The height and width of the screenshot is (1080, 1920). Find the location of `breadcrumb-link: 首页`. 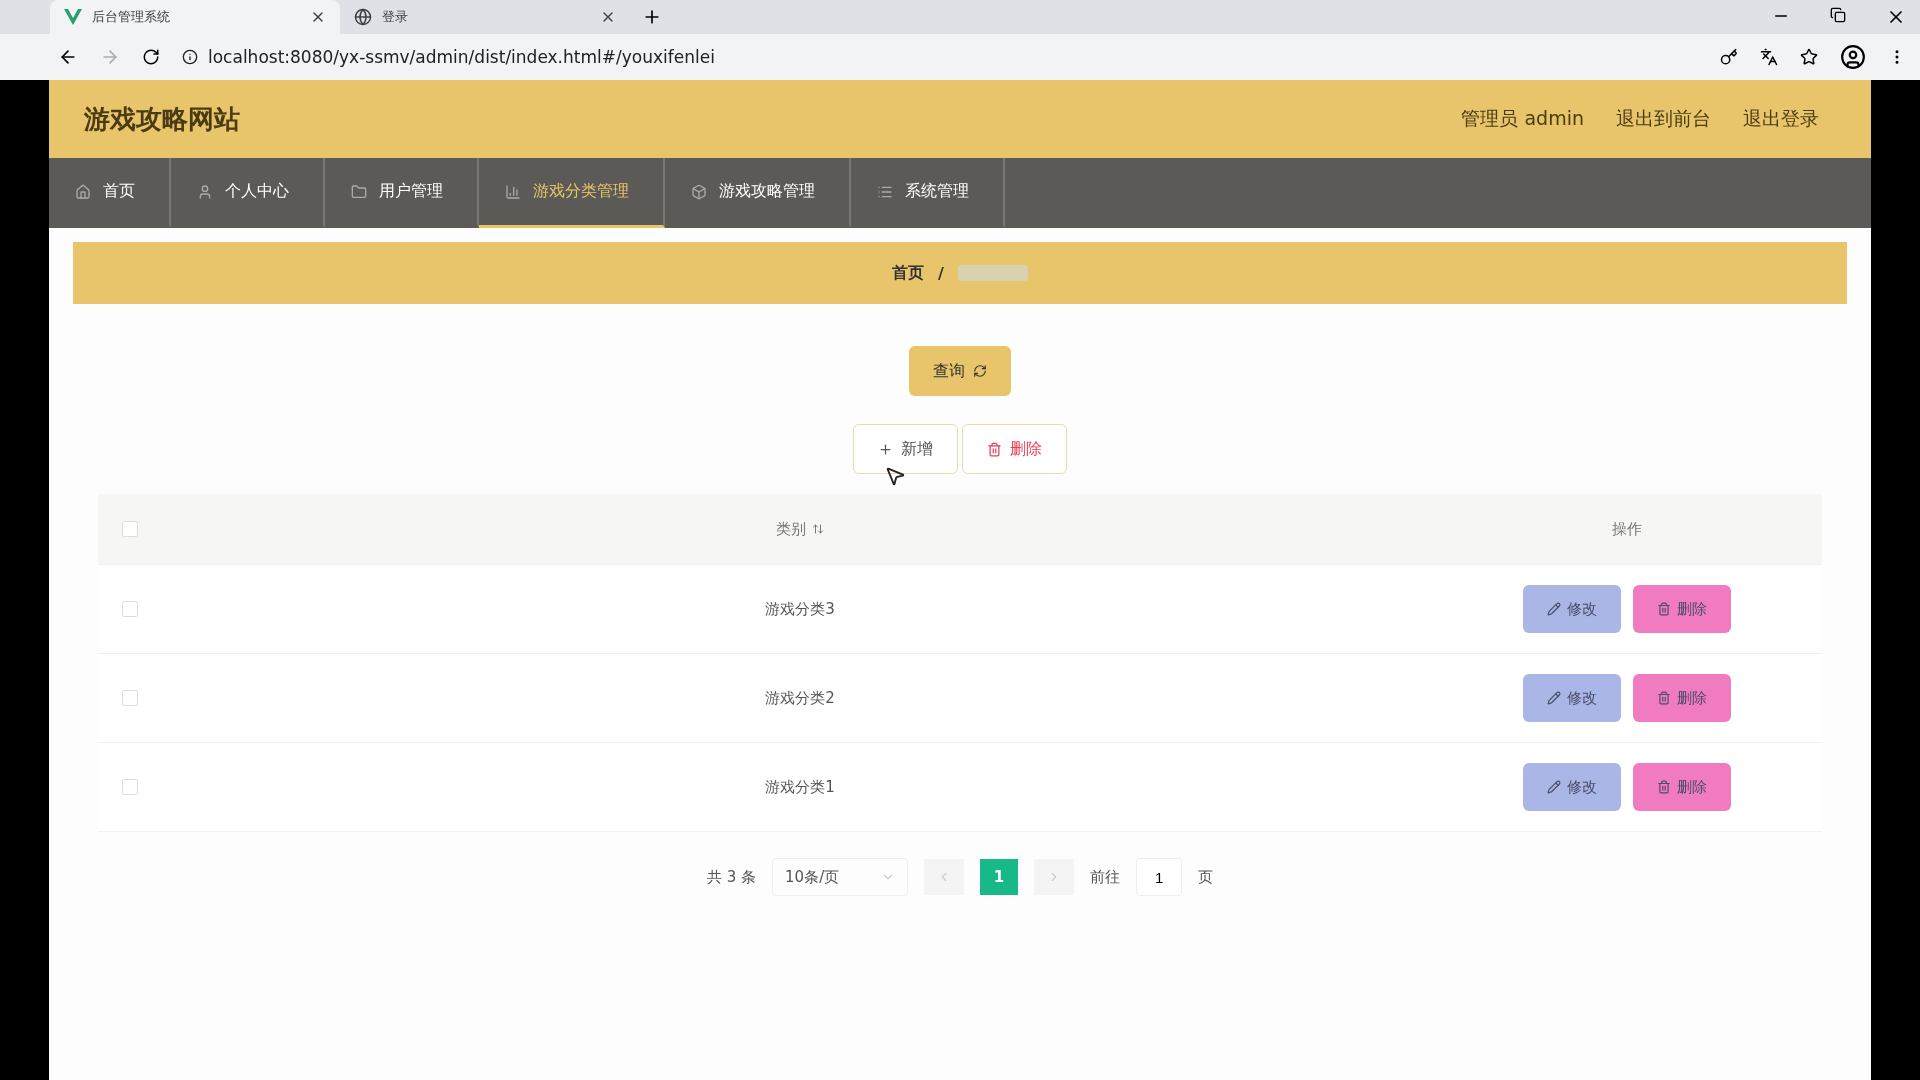

breadcrumb-link: 首页 is located at coordinates (908, 273).